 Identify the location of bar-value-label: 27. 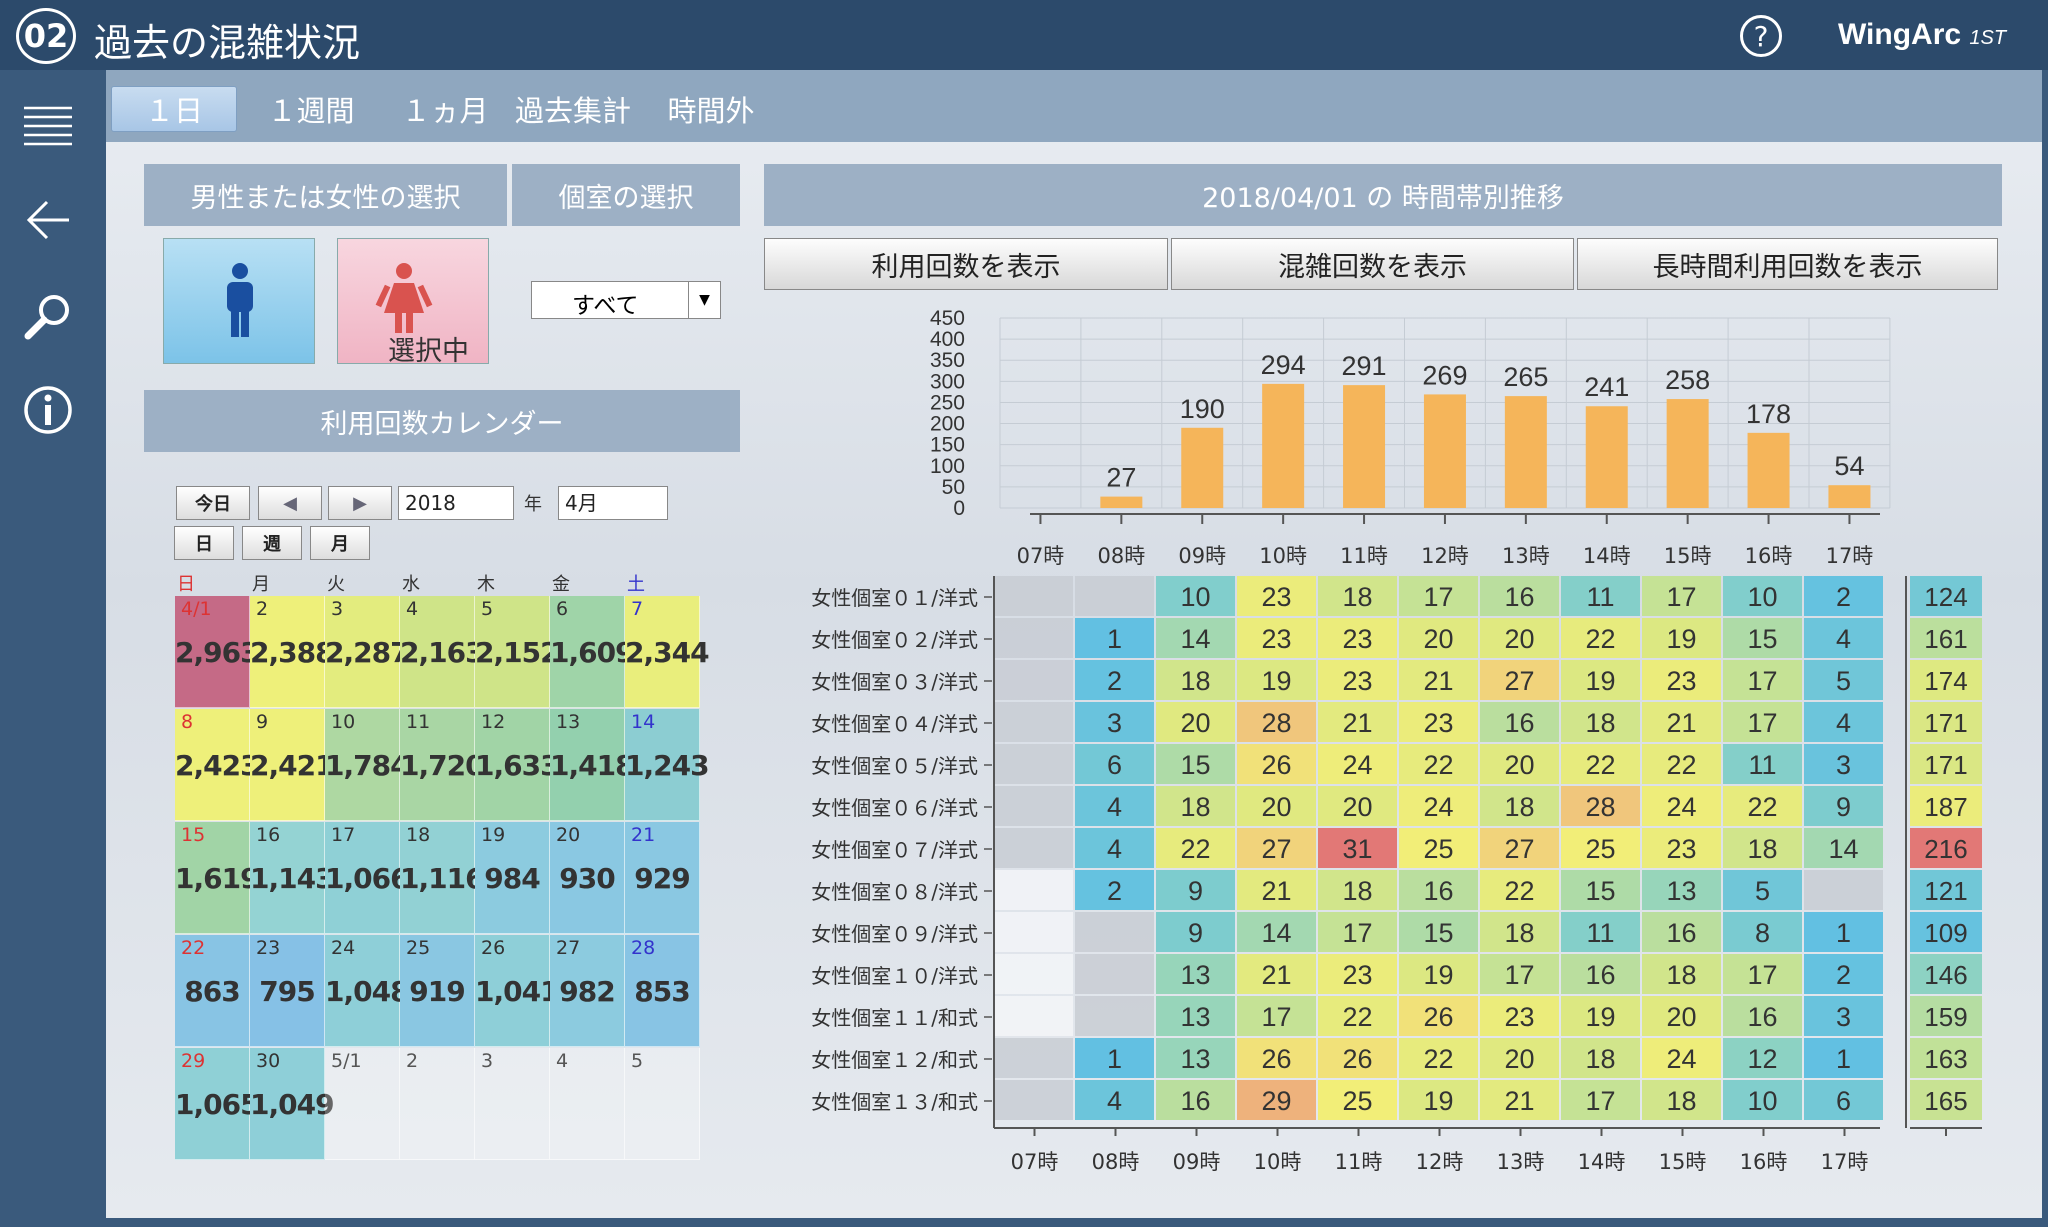
(1121, 478).